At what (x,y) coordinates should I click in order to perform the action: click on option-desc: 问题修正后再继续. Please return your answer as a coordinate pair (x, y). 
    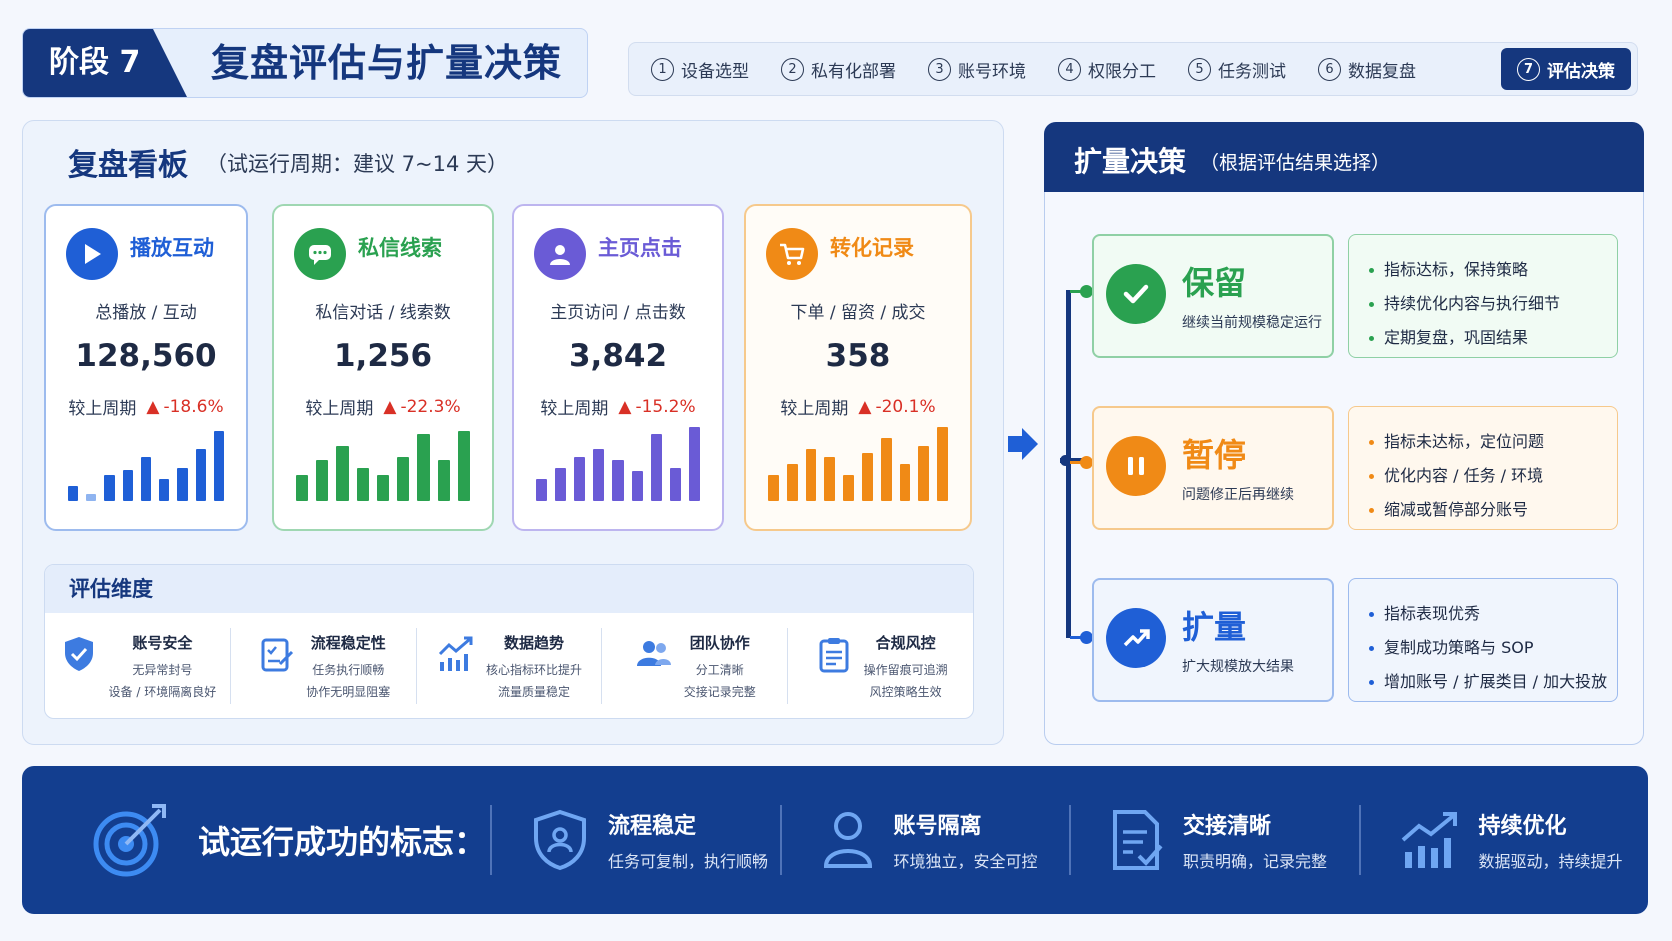
    Looking at the image, I should click on (1238, 495).